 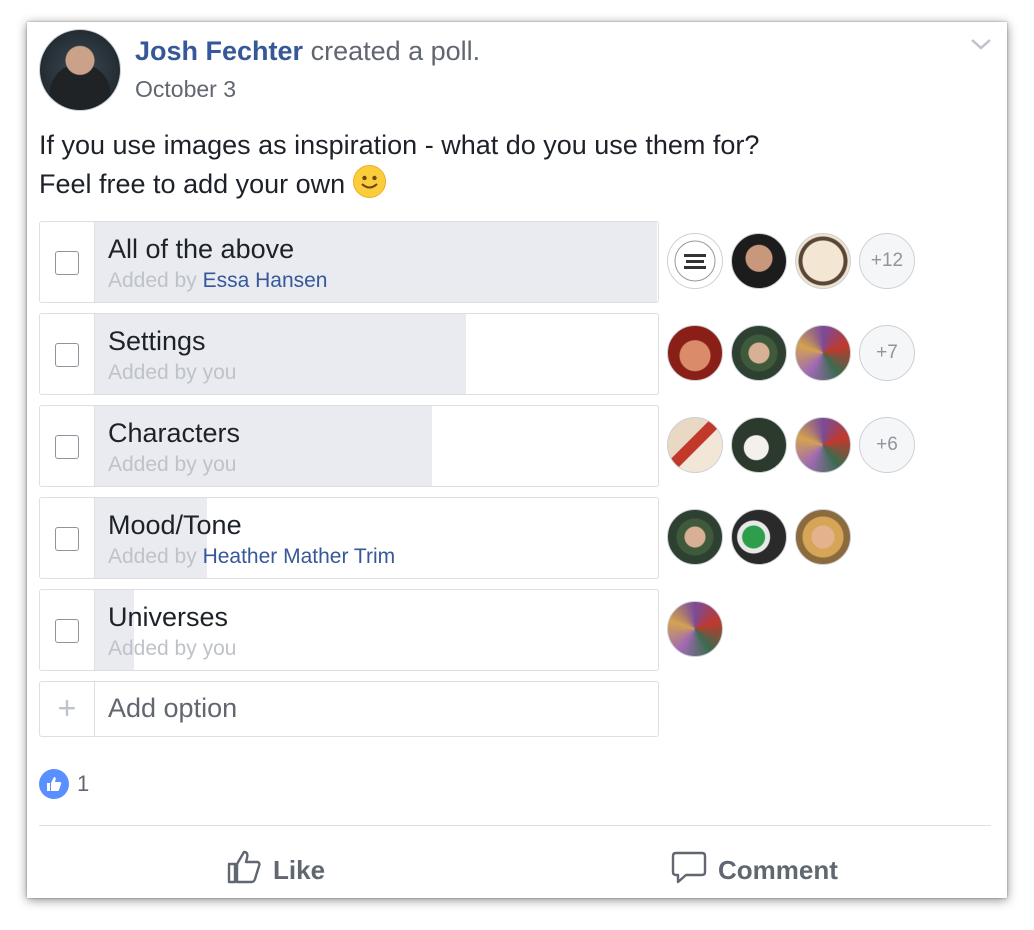 What do you see at coordinates (80, 70) in the screenshot?
I see `author-avatar` at bounding box center [80, 70].